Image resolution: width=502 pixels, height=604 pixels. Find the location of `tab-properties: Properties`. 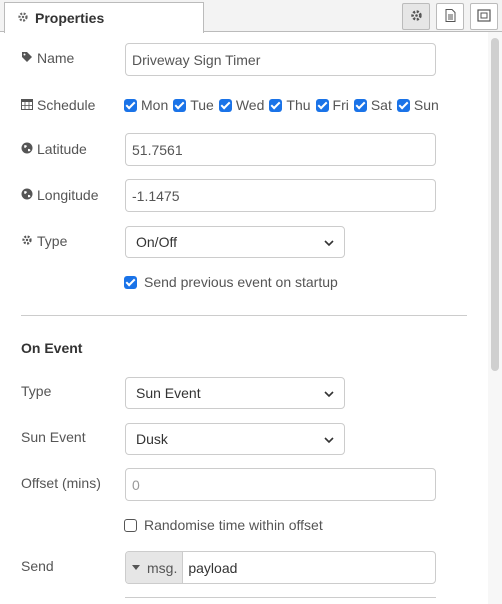

tab-properties: Properties is located at coordinates (104, 17).